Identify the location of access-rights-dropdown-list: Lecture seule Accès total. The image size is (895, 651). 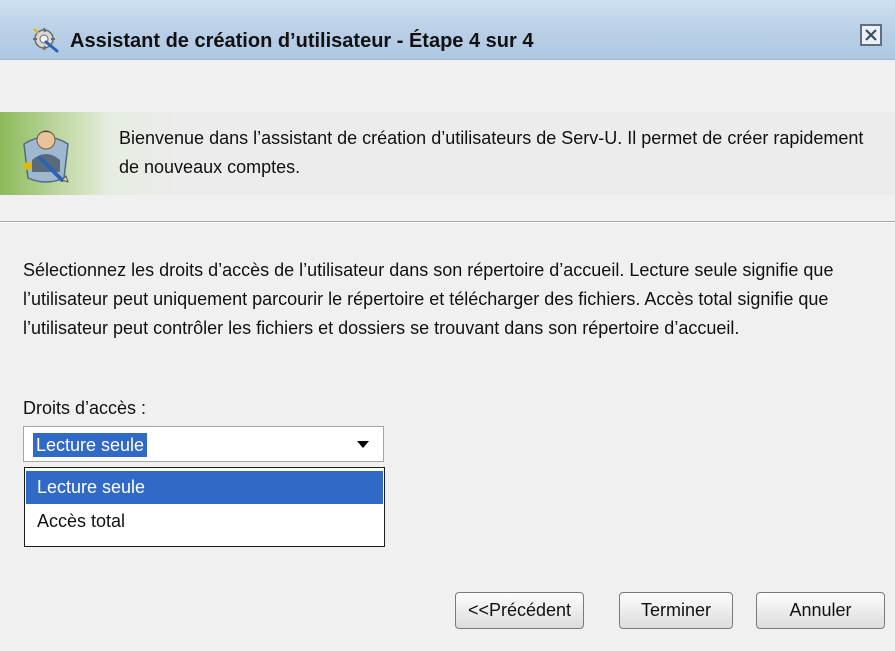
(204, 507).